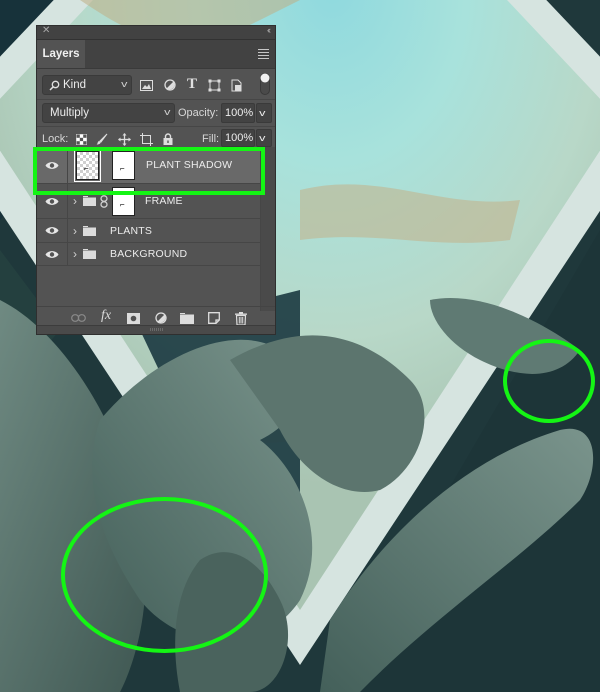 This screenshot has height=692, width=600. Describe the element at coordinates (265, 84) in the screenshot. I see `filter-toggle-icon` at that location.